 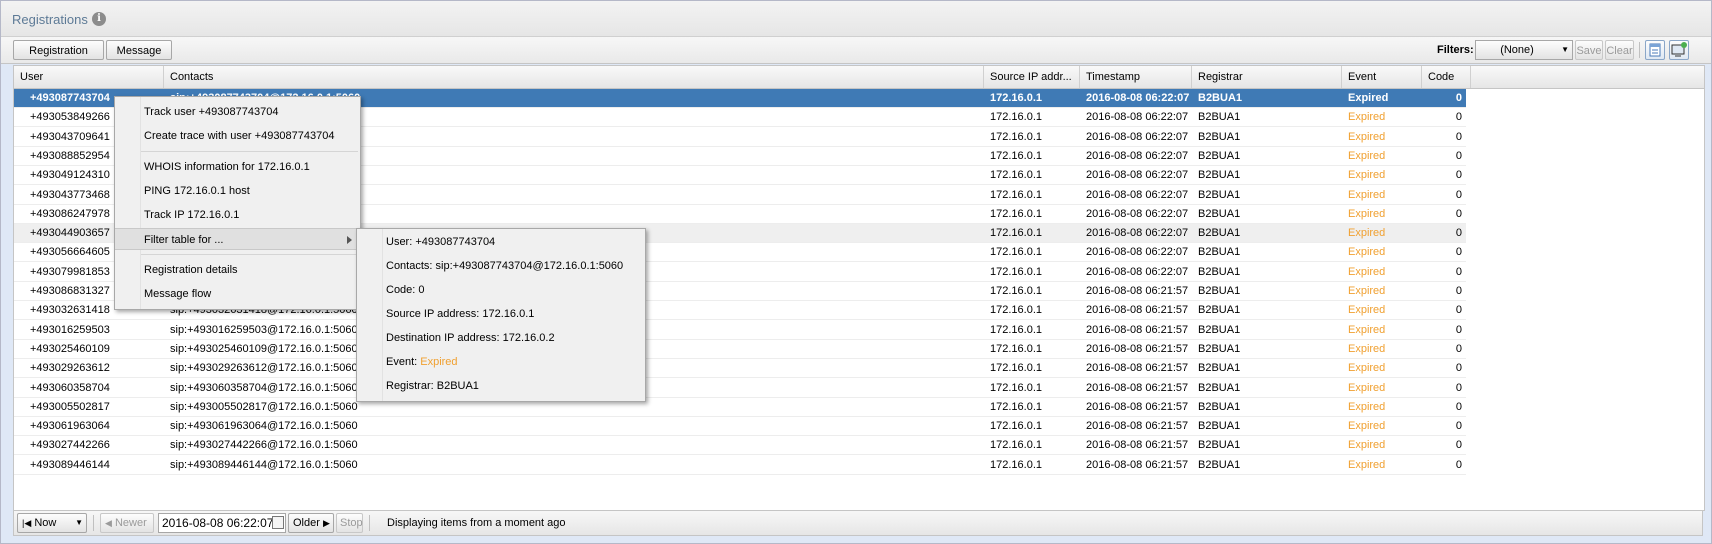 I want to click on column-header-registrar: Registrar, so click(x=1267, y=77).